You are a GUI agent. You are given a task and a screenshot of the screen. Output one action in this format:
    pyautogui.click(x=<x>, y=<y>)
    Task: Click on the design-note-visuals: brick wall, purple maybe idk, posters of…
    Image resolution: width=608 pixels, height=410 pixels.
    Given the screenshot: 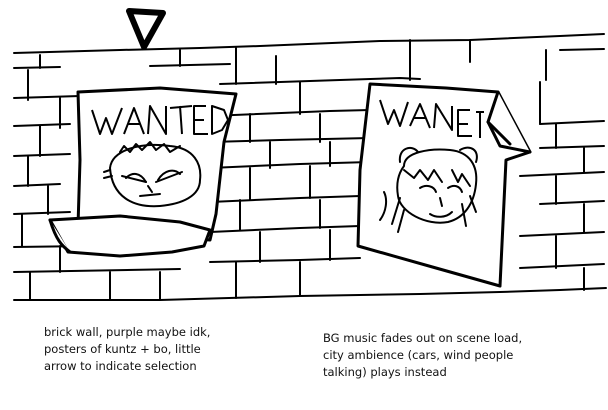 What is the action you would take?
    pyautogui.click(x=127, y=349)
    